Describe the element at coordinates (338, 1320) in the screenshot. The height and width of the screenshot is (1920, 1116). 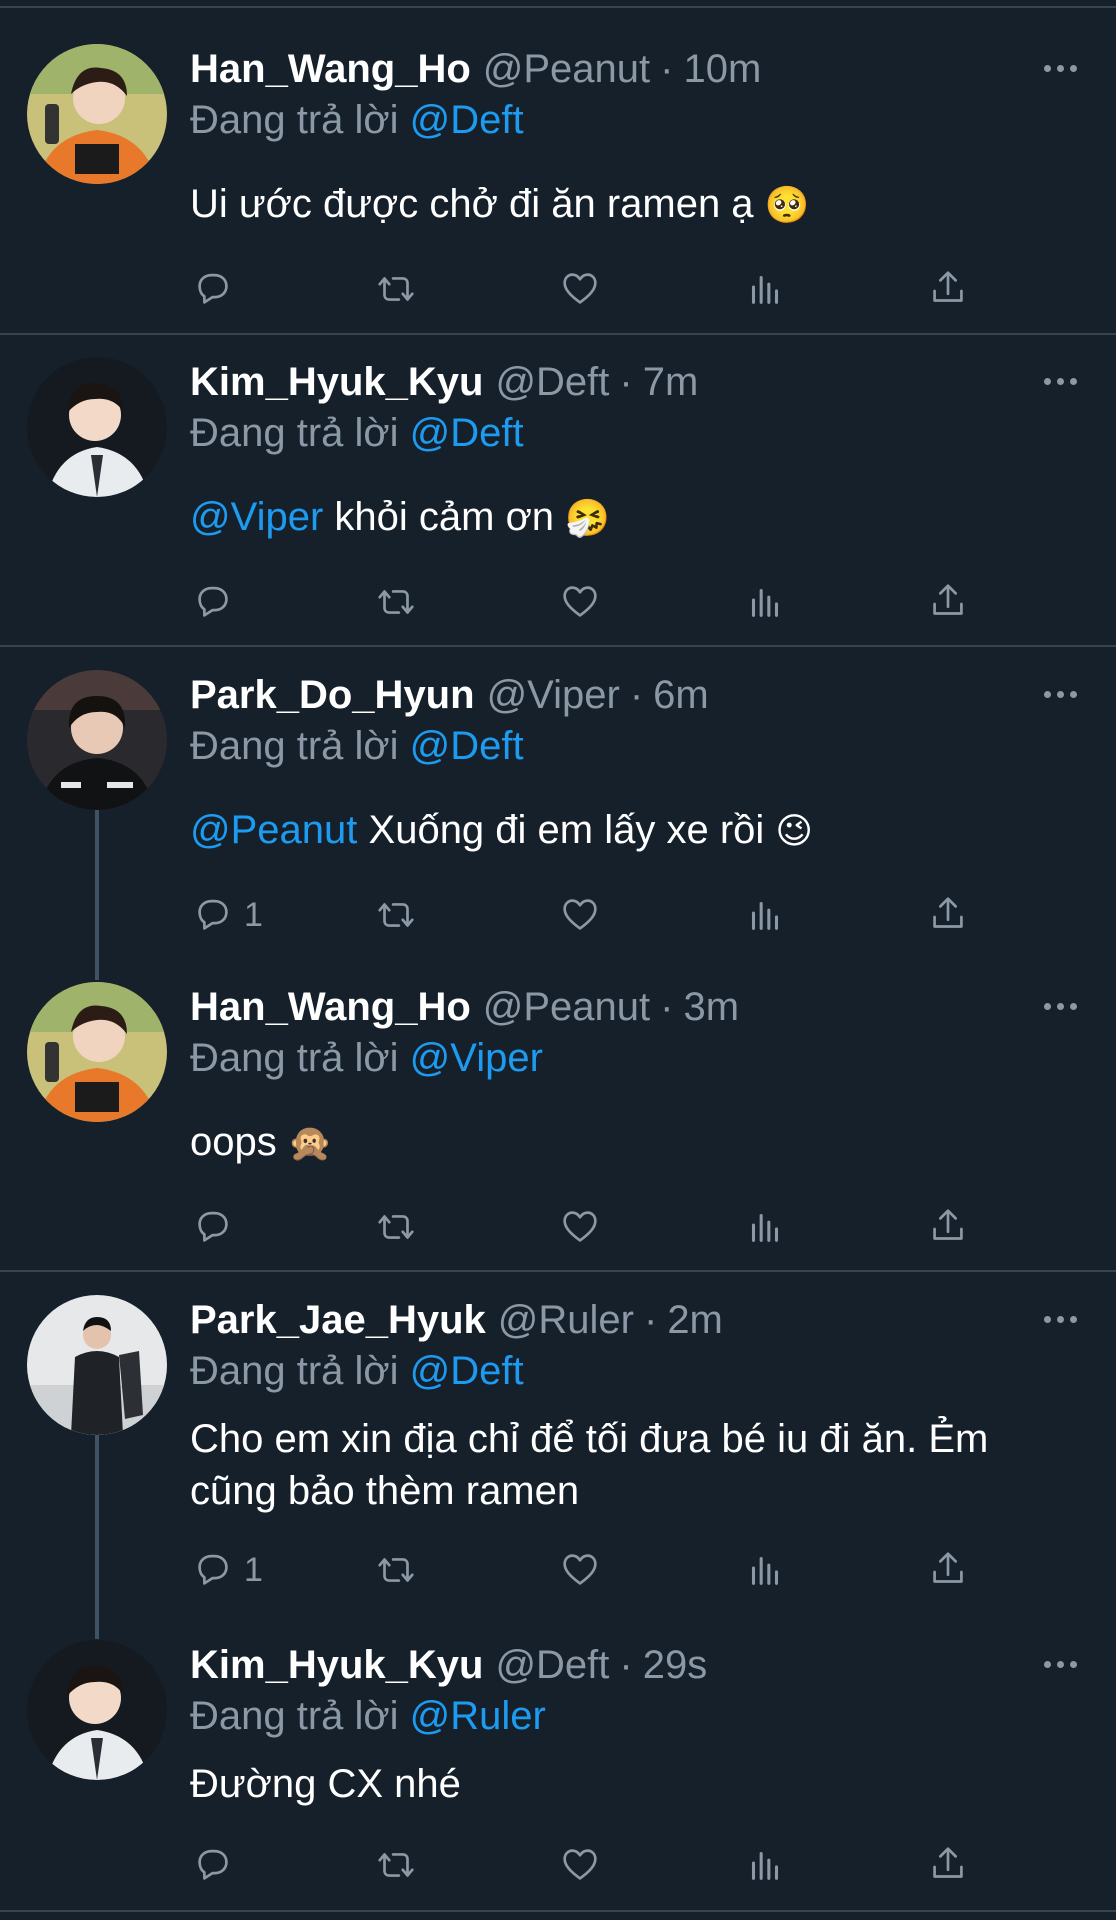
I see `display-name: Park_Jae_Hyuk` at that location.